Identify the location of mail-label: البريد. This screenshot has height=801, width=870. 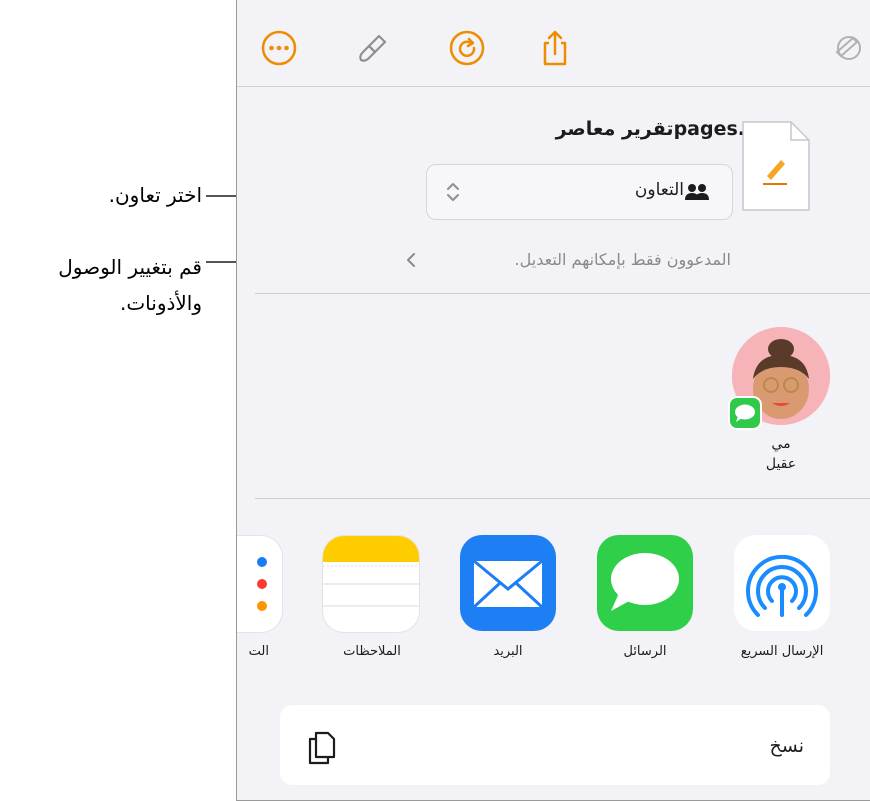
(508, 651).